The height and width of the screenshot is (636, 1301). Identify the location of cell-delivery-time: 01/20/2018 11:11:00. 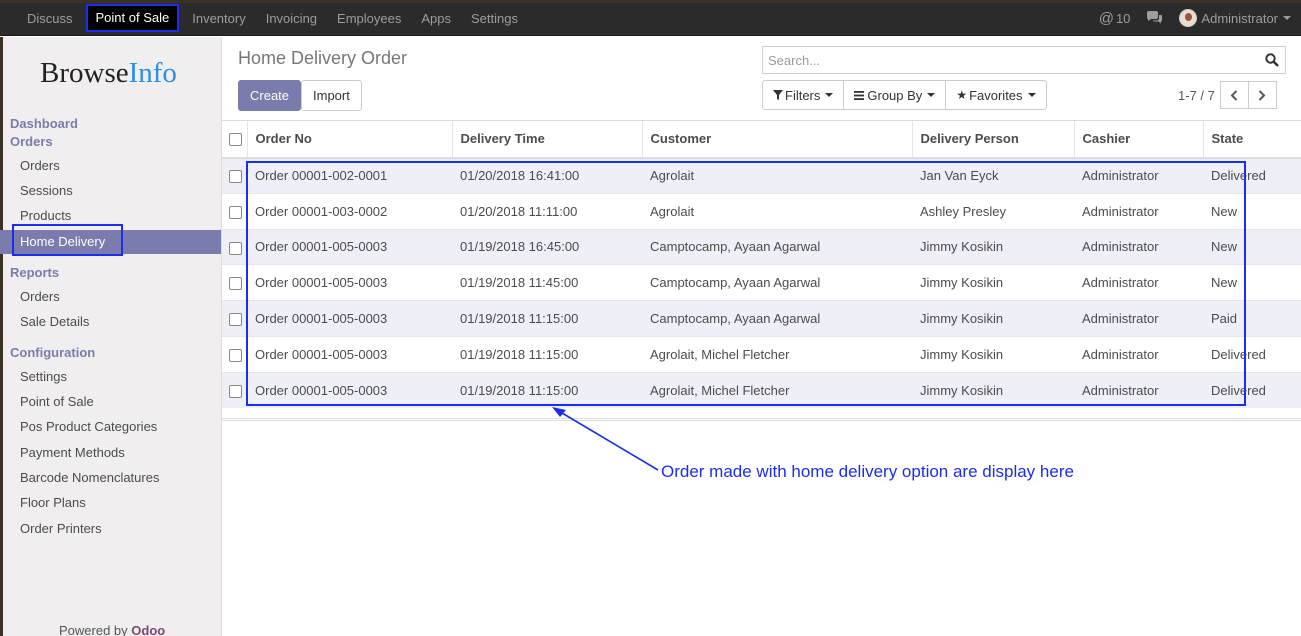
(547, 211).